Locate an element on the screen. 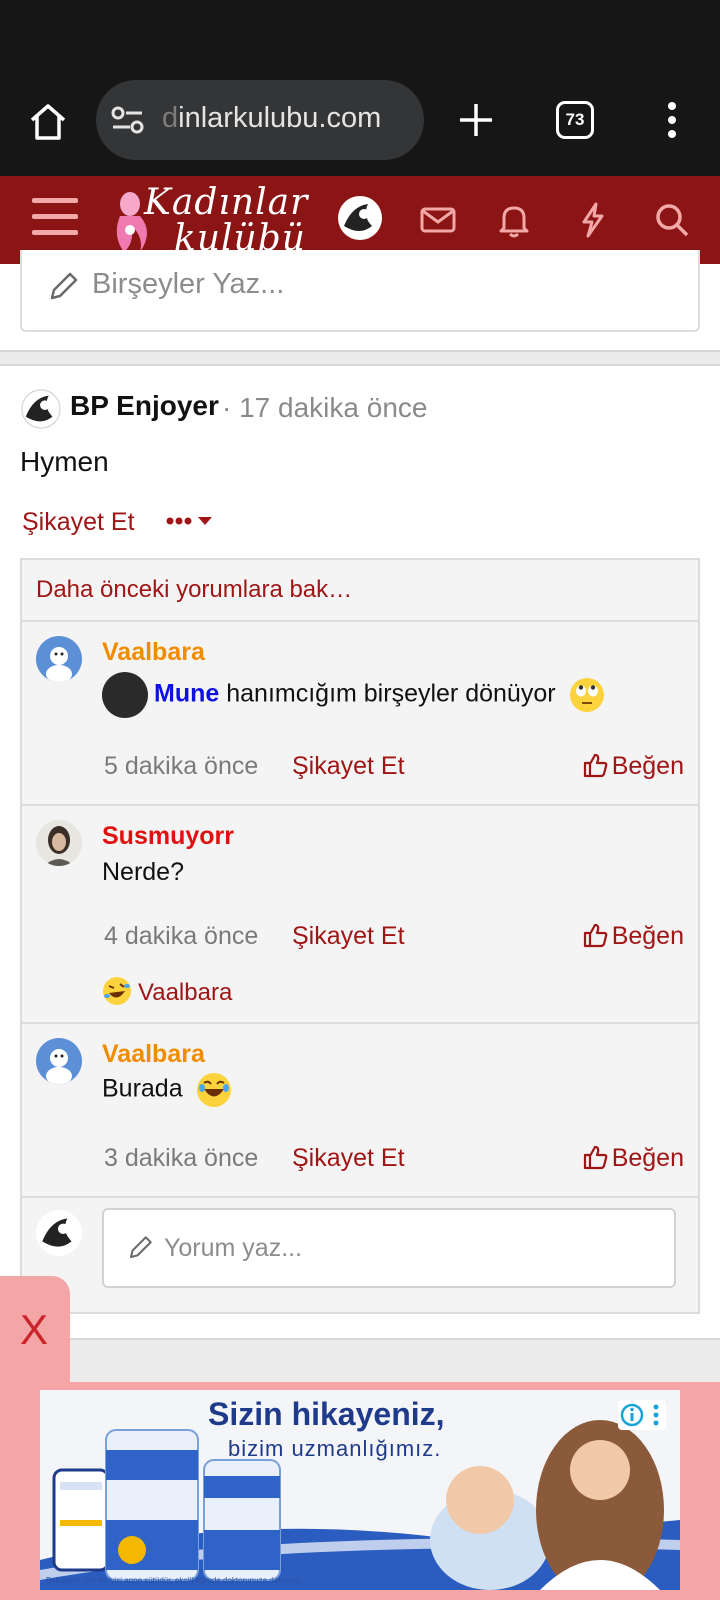  comment-text: Nerde? is located at coordinates (143, 872).